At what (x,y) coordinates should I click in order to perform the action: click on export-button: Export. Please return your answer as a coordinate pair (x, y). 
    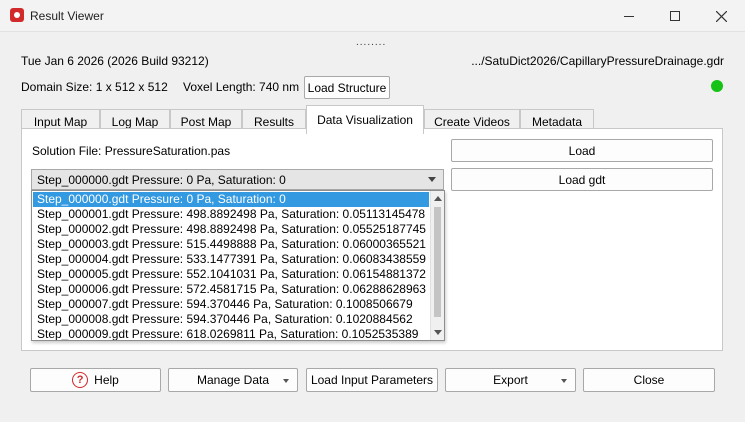
    Looking at the image, I should click on (510, 380).